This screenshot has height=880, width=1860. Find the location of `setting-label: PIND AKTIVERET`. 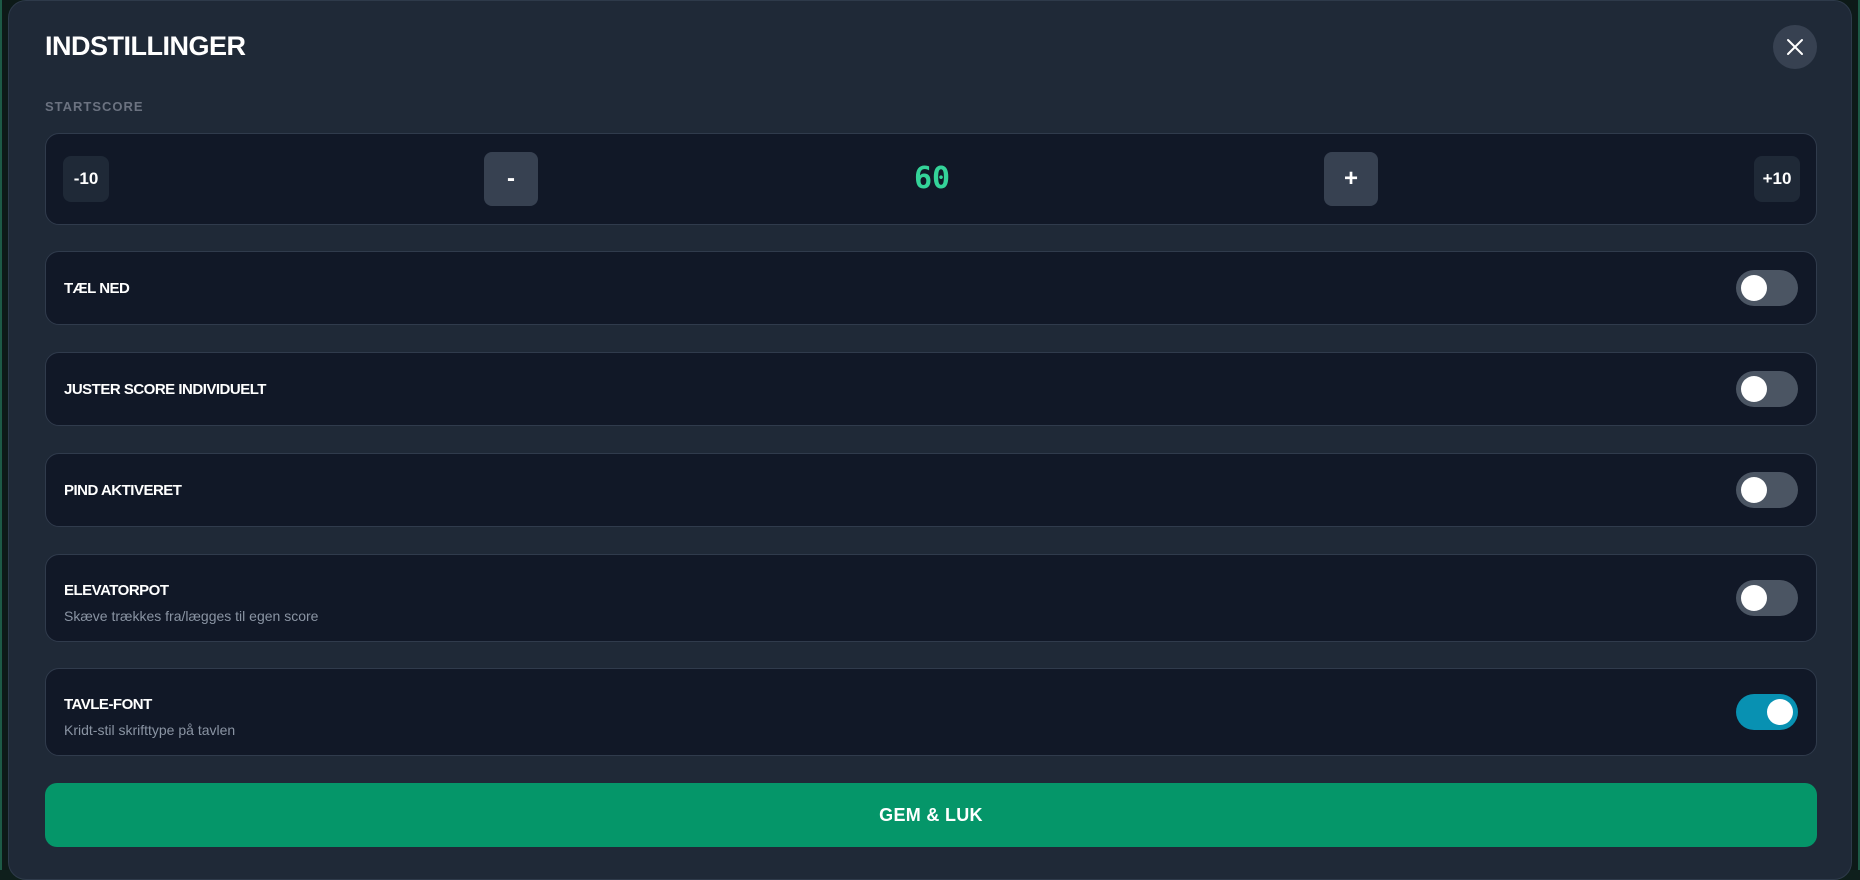

setting-label: PIND AKTIVERET is located at coordinates (123, 490).